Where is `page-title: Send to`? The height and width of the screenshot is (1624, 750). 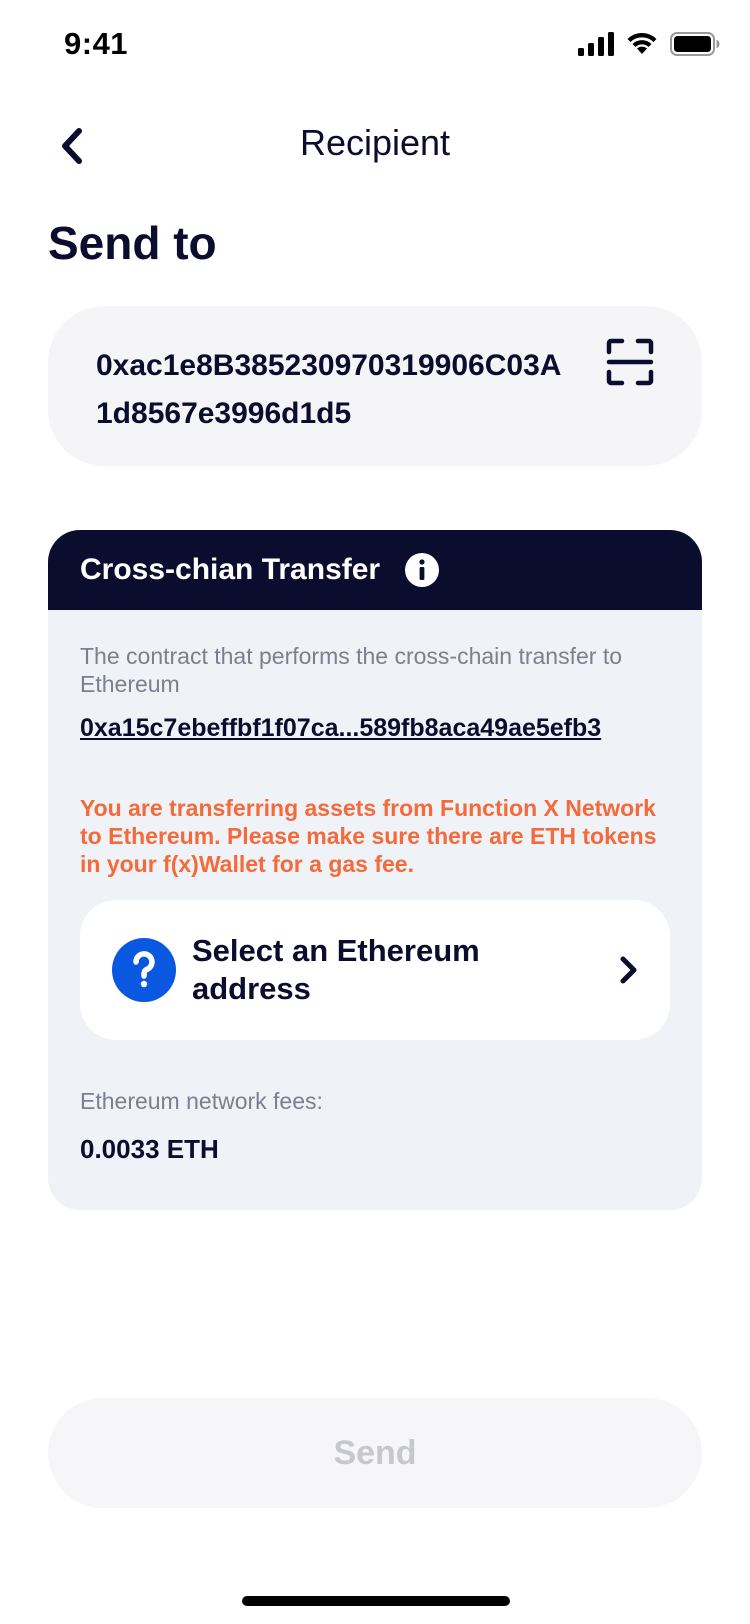 page-title: Send to is located at coordinates (132, 243).